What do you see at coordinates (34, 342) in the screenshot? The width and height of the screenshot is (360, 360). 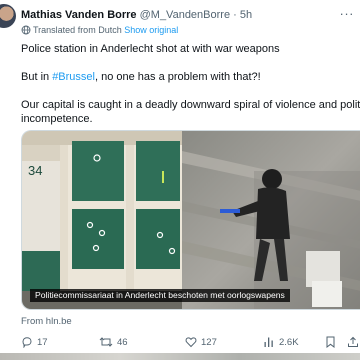 I see `reply-button: 17` at bounding box center [34, 342].